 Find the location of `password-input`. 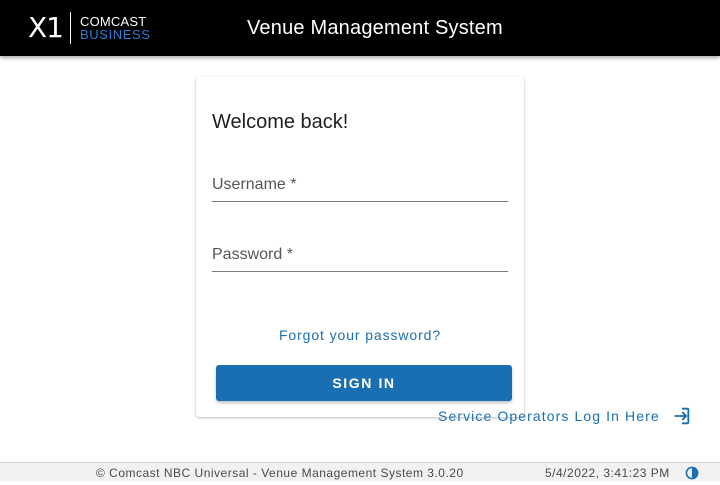

password-input is located at coordinates (360, 256).